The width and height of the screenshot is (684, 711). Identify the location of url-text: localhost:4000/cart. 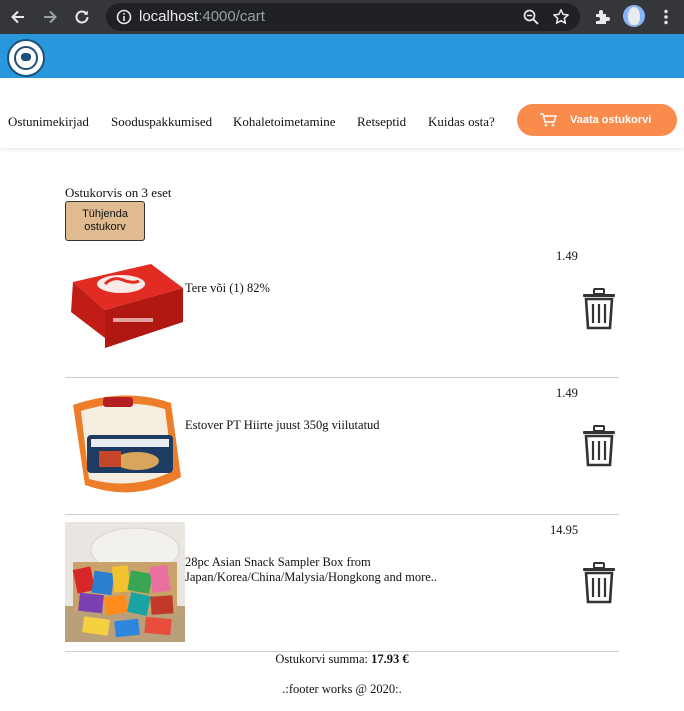
(202, 16).